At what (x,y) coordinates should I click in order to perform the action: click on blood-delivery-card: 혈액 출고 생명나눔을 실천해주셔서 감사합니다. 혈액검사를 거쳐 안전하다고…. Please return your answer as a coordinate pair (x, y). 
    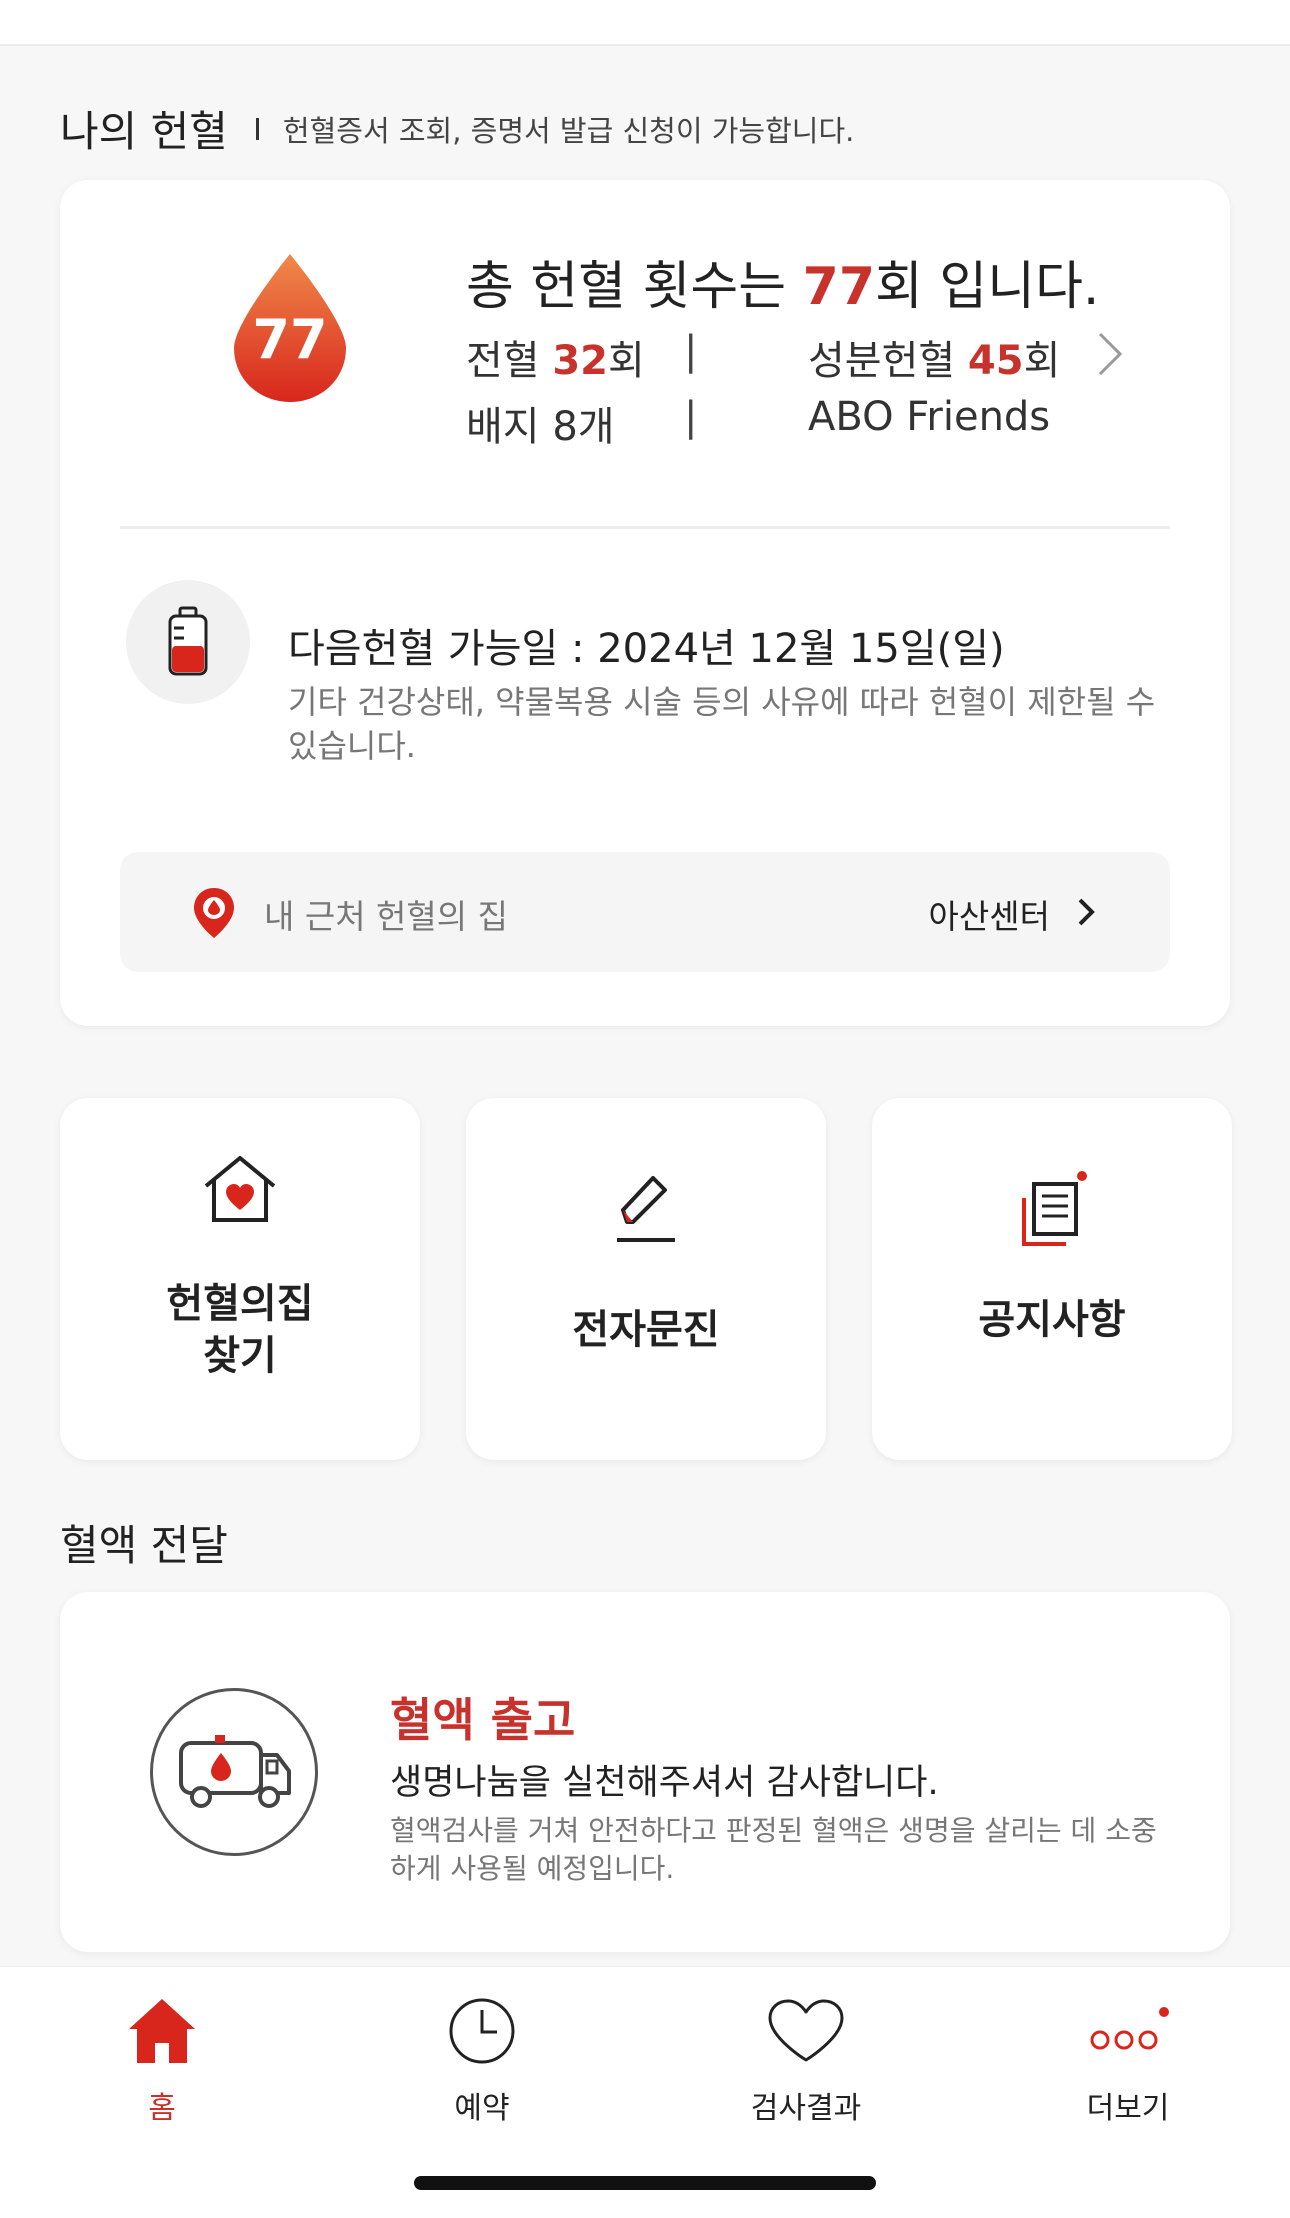
    Looking at the image, I should click on (645, 1772).